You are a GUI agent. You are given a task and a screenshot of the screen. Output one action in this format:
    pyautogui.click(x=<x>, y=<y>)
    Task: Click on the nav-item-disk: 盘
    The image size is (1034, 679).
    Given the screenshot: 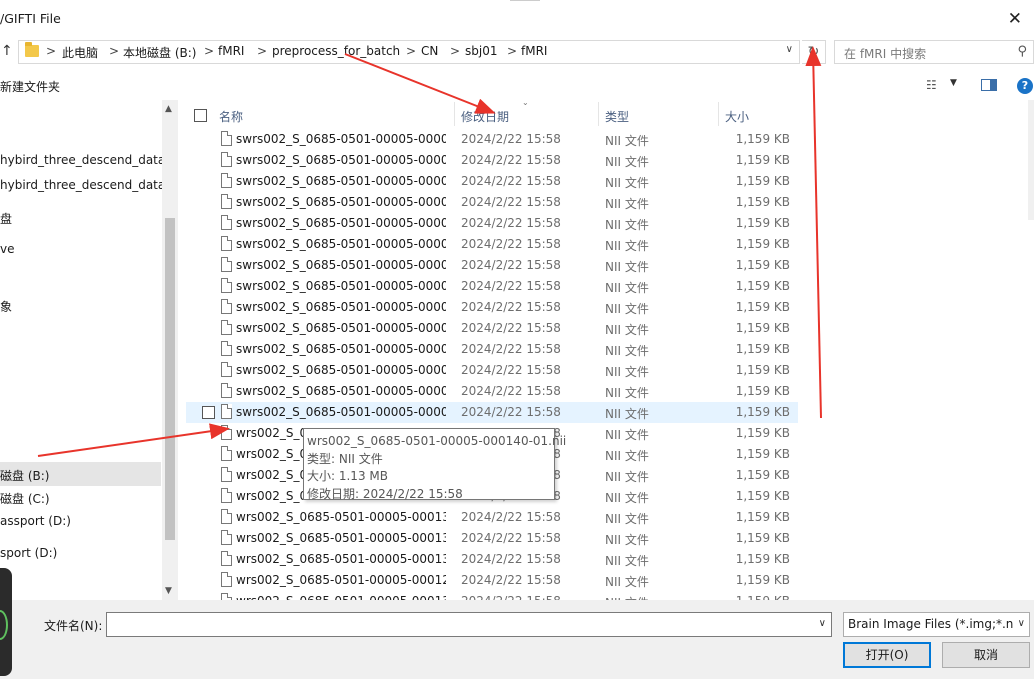 What is the action you would take?
    pyautogui.click(x=6, y=218)
    